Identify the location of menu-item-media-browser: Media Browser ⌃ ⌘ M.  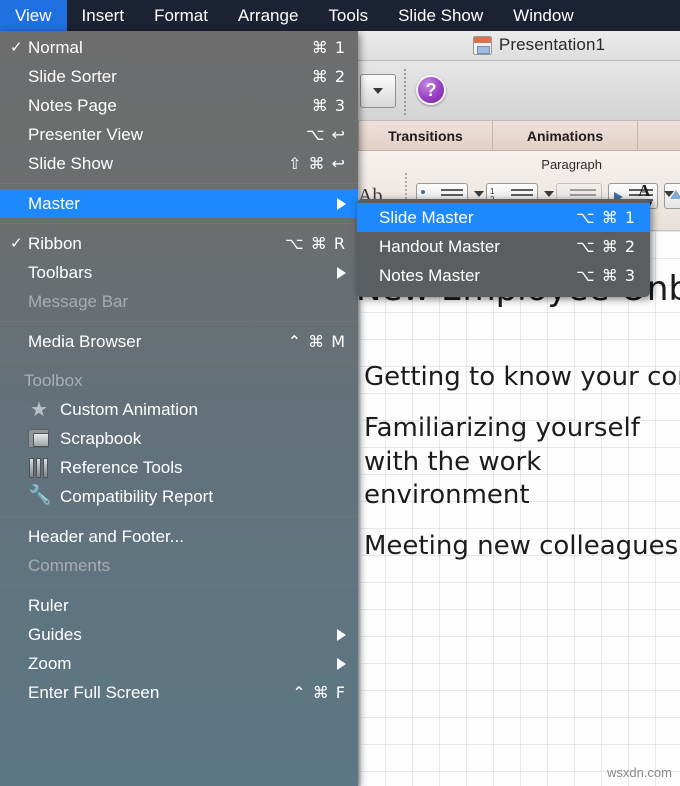
(179, 341).